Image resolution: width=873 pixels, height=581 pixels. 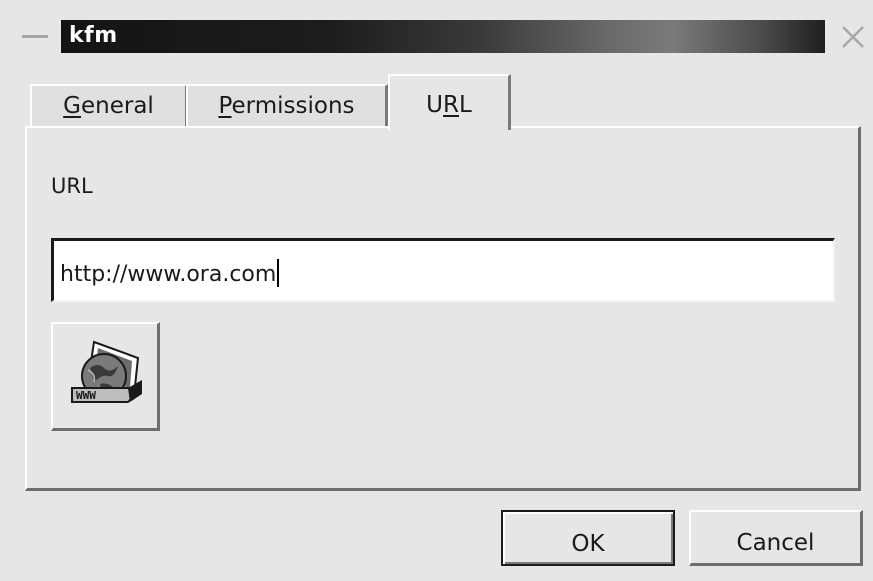 What do you see at coordinates (465, 105) in the screenshot?
I see `tab-url-label-end: L` at bounding box center [465, 105].